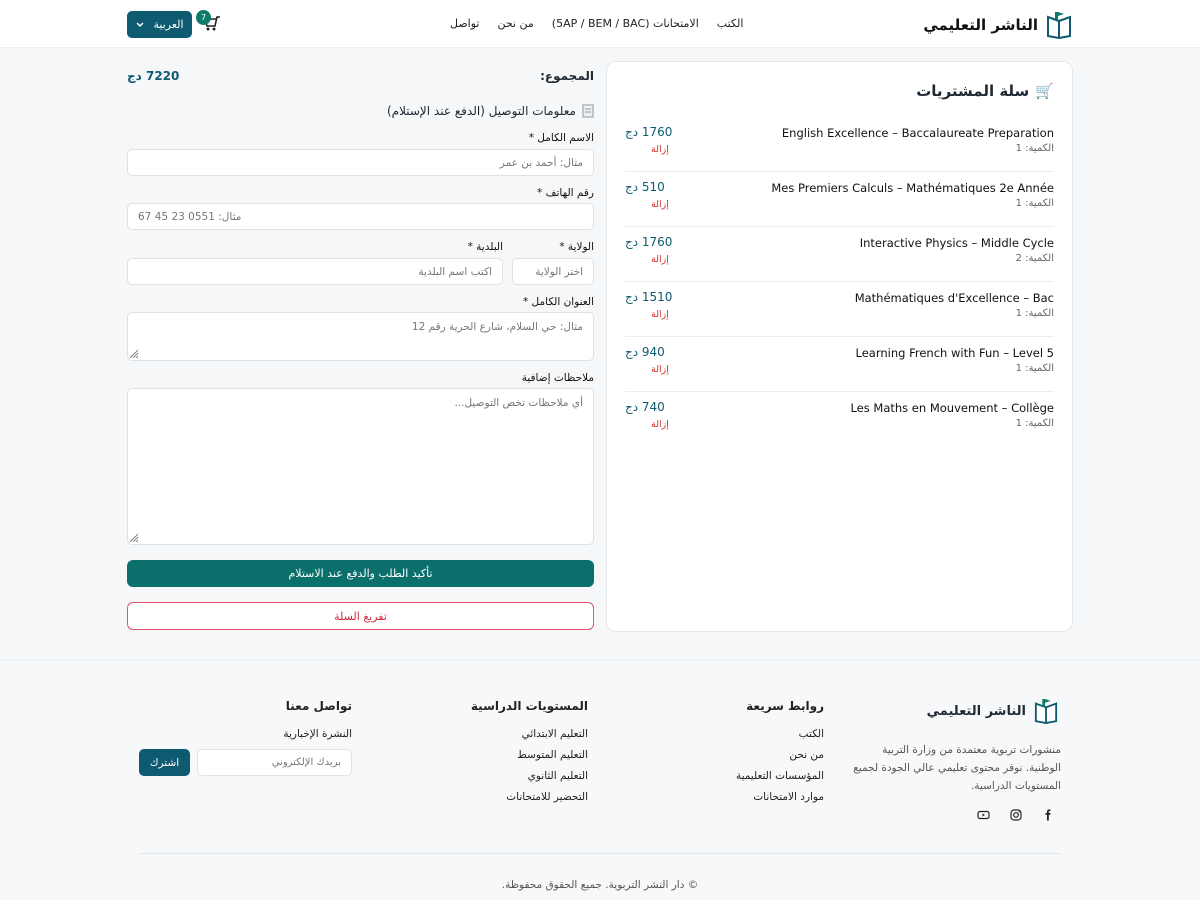 The image size is (1200, 900). I want to click on phone-input: مثال: 0551 23 45 67, so click(360, 216).